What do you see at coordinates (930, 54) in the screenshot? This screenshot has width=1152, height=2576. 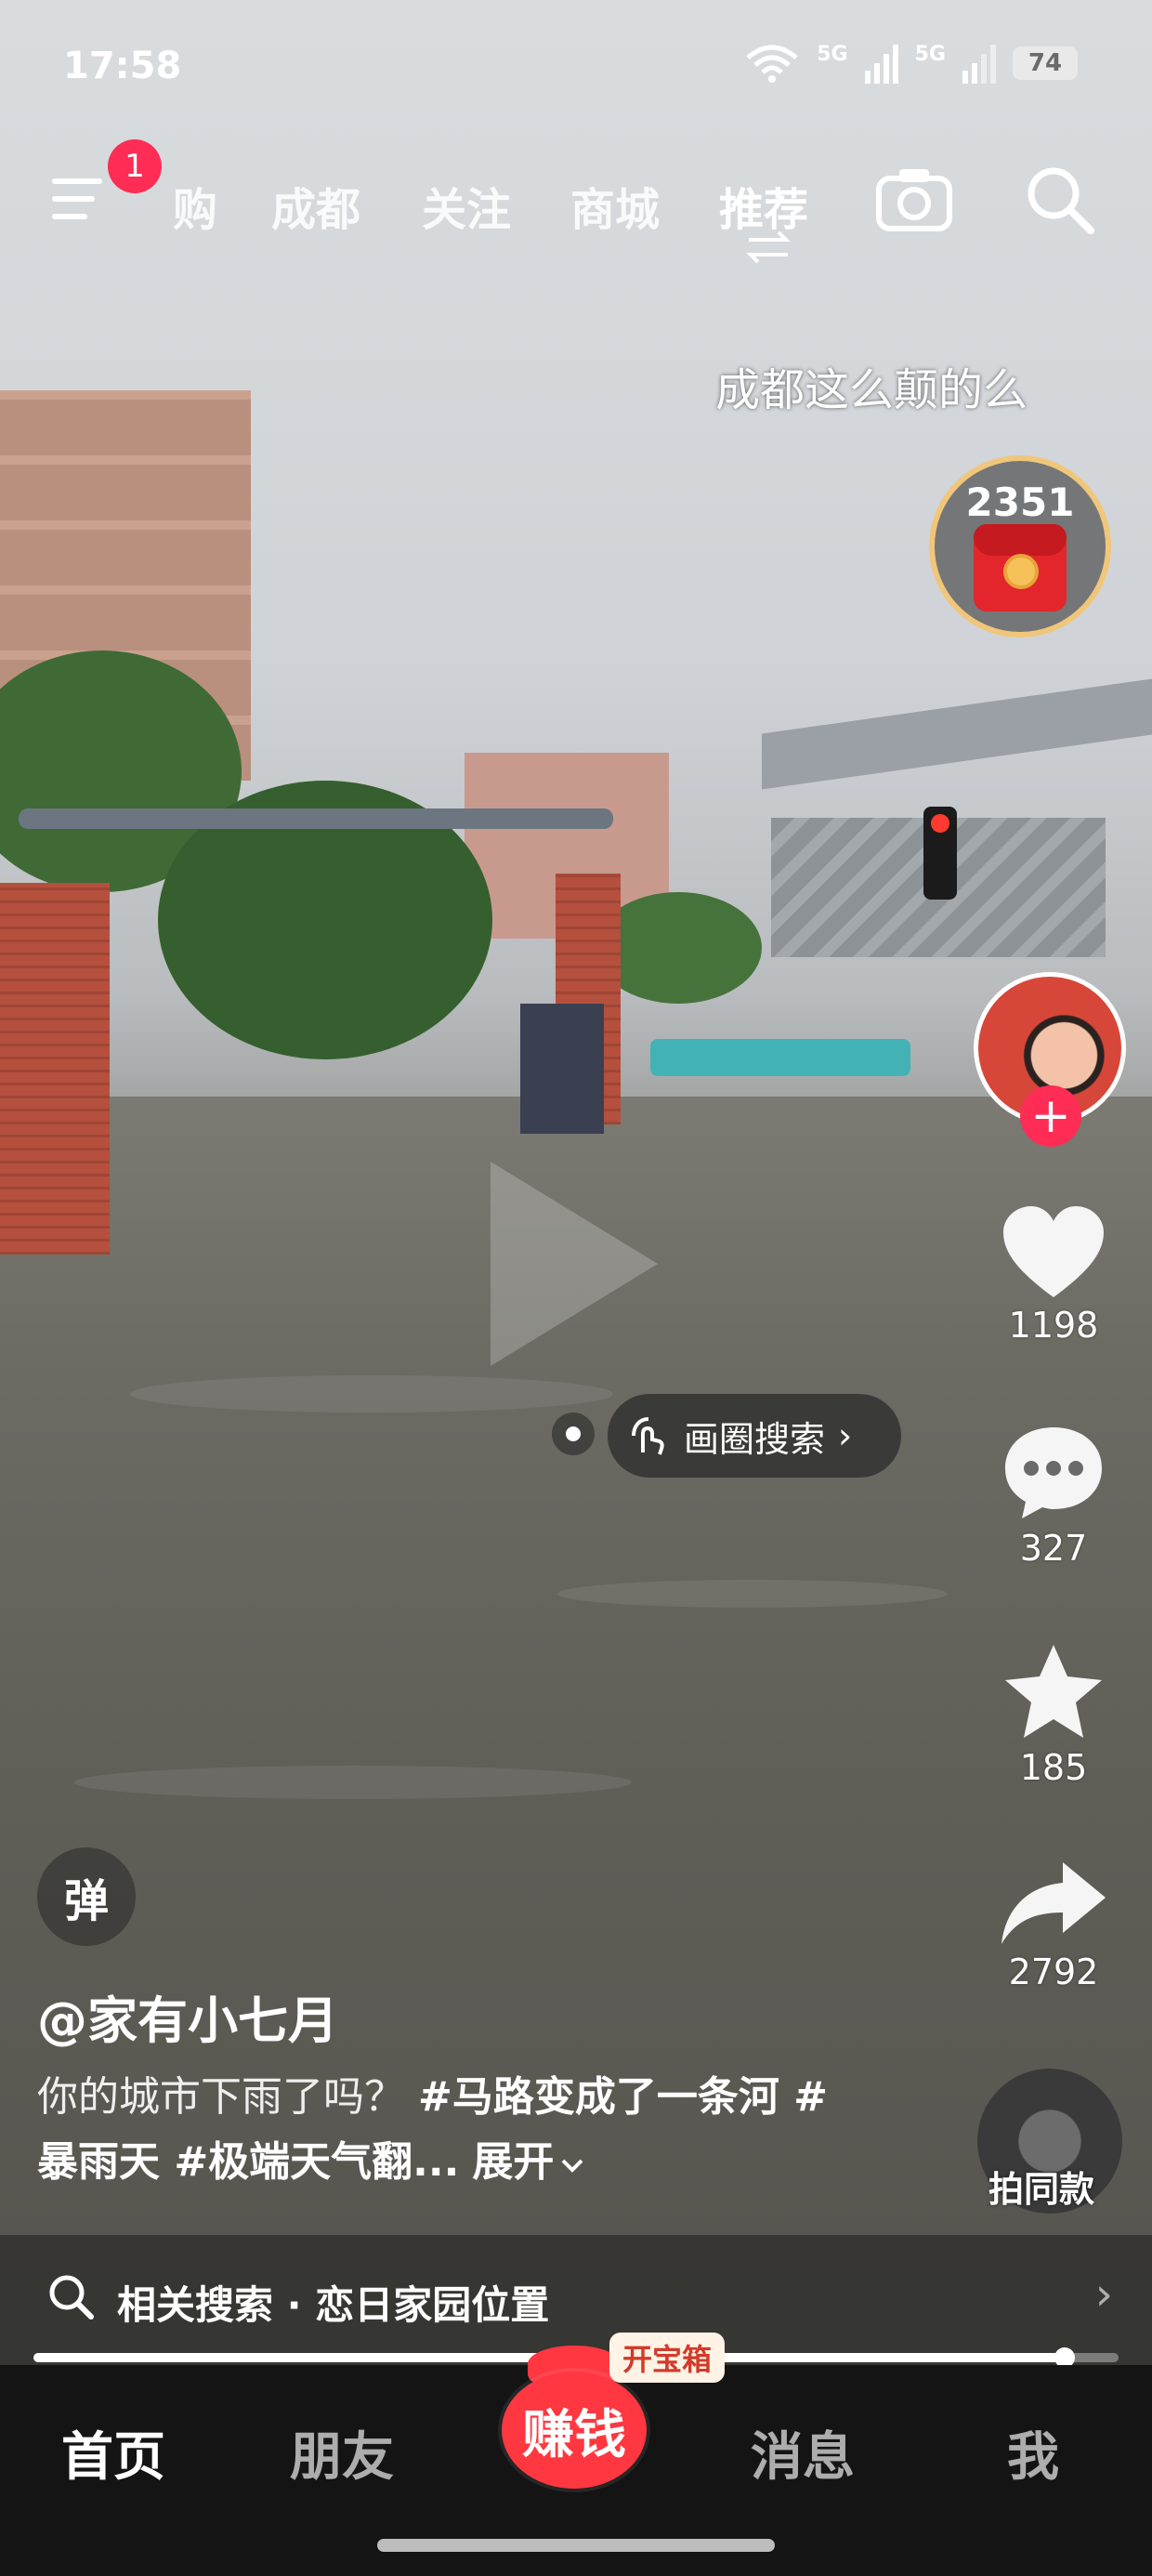 I see `signal-5g-label-2: 5G` at bounding box center [930, 54].